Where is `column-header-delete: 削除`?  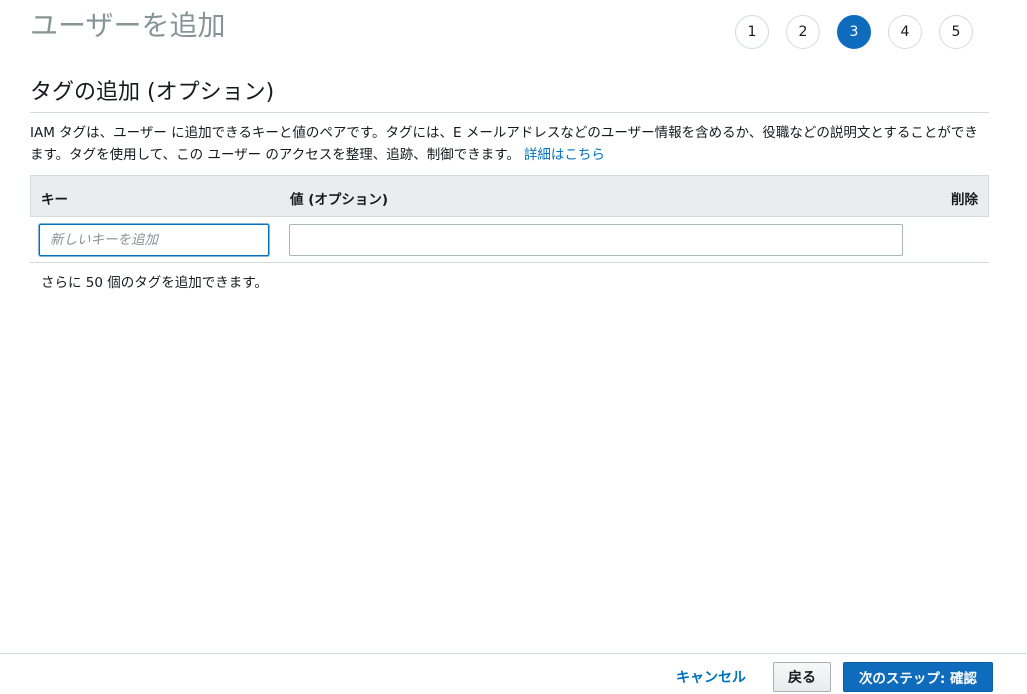 column-header-delete: 削除 is located at coordinates (964, 200).